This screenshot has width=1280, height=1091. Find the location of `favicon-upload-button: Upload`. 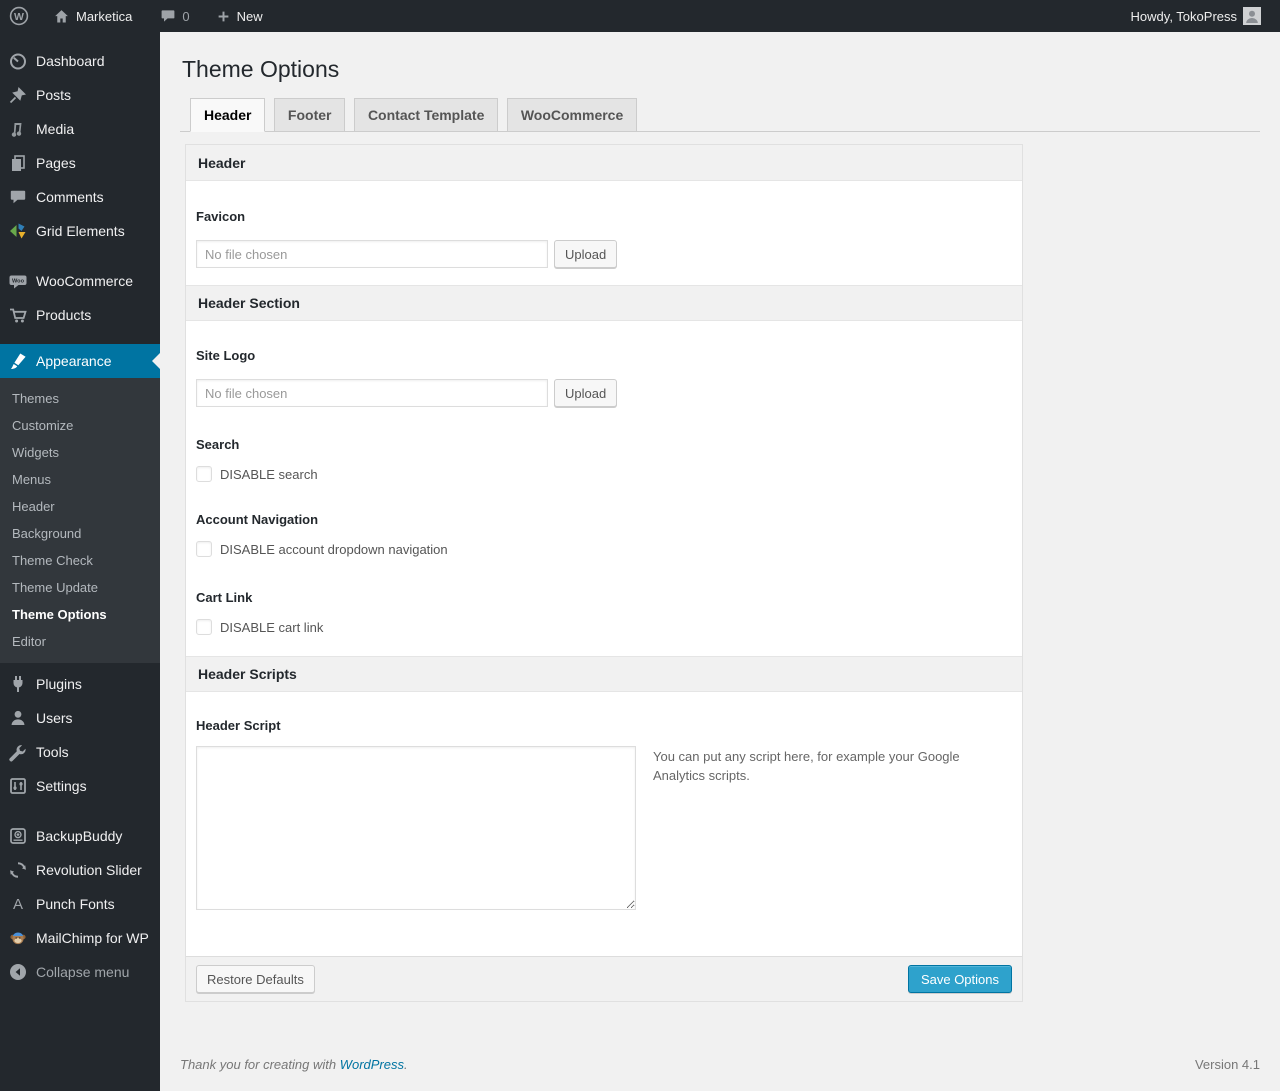

favicon-upload-button: Upload is located at coordinates (586, 254).